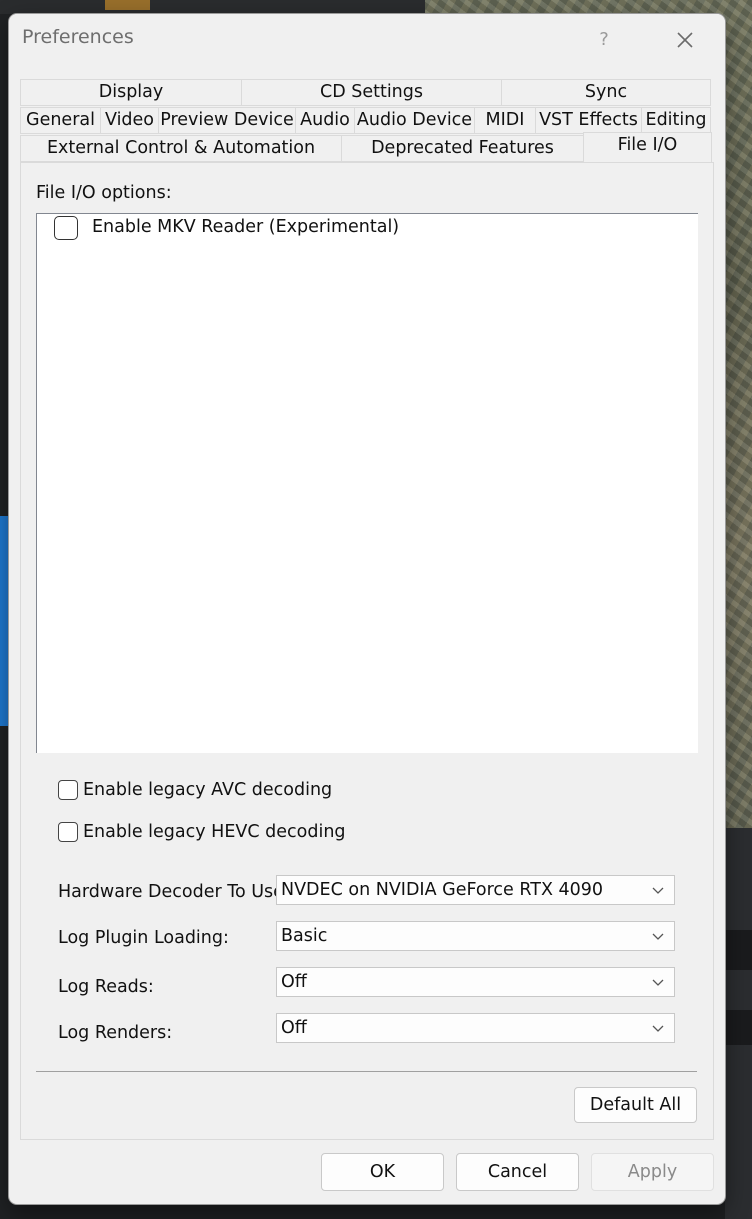 This screenshot has height=1219, width=752. I want to click on tab-editing: Editing, so click(676, 120).